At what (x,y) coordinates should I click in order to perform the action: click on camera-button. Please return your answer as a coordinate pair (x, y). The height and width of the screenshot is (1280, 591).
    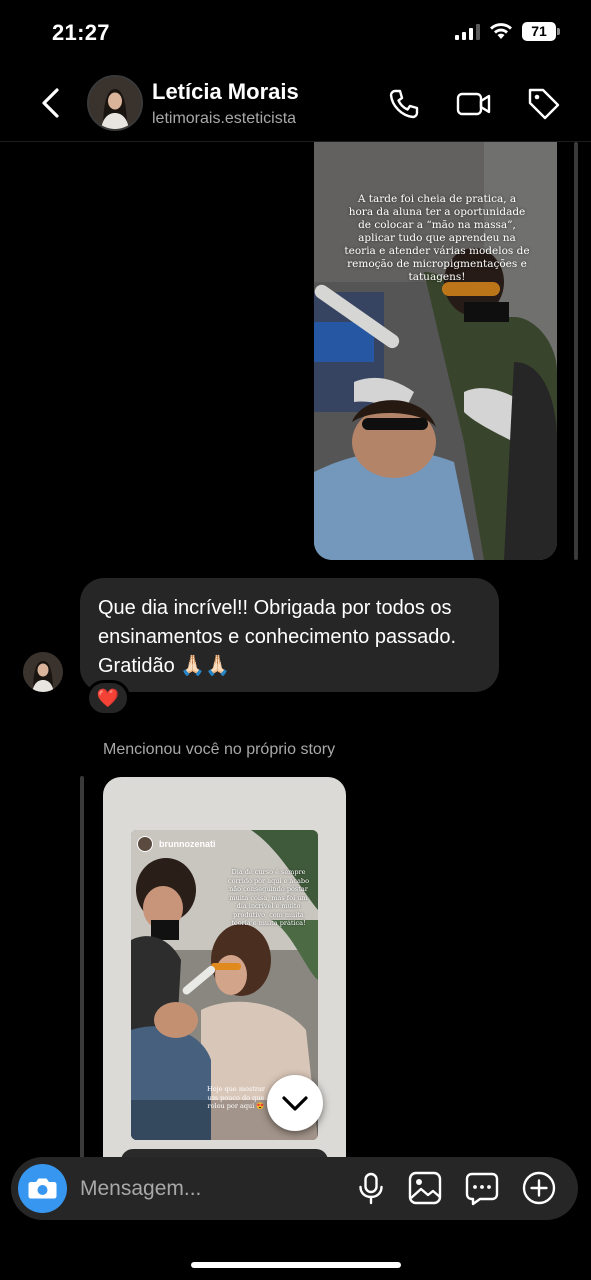
    Looking at the image, I should click on (42, 1188).